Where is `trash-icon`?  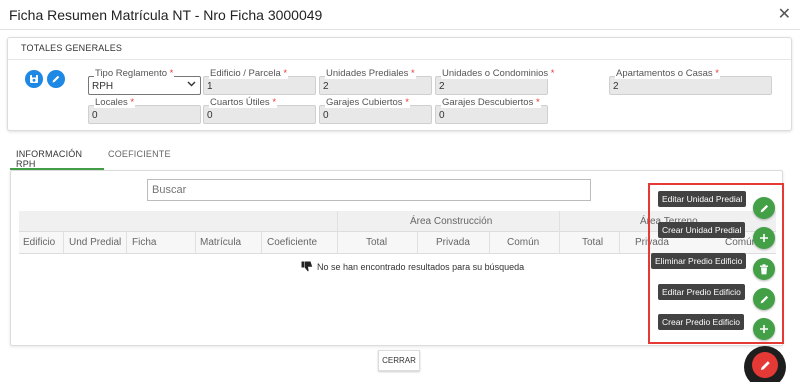 trash-icon is located at coordinates (764, 268).